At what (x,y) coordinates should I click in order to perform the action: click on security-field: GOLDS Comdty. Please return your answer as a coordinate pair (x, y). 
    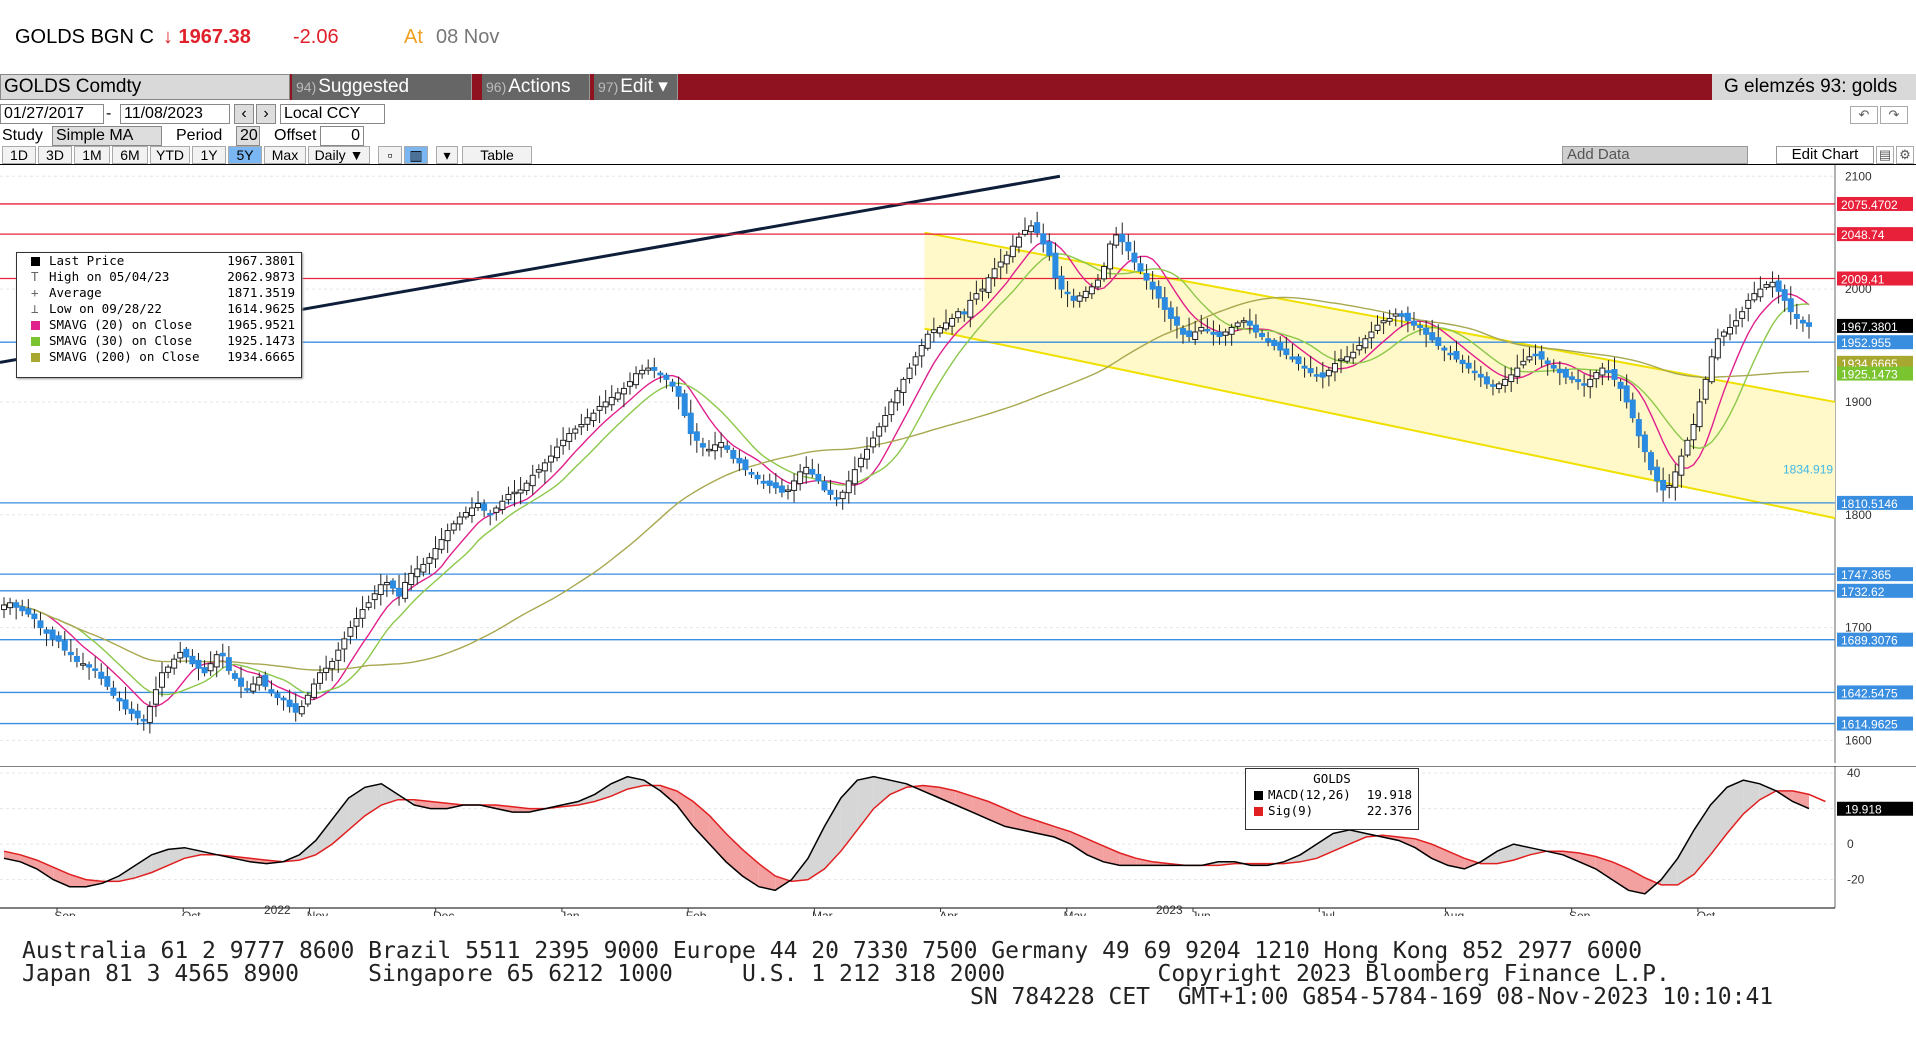
    Looking at the image, I should click on (145, 87).